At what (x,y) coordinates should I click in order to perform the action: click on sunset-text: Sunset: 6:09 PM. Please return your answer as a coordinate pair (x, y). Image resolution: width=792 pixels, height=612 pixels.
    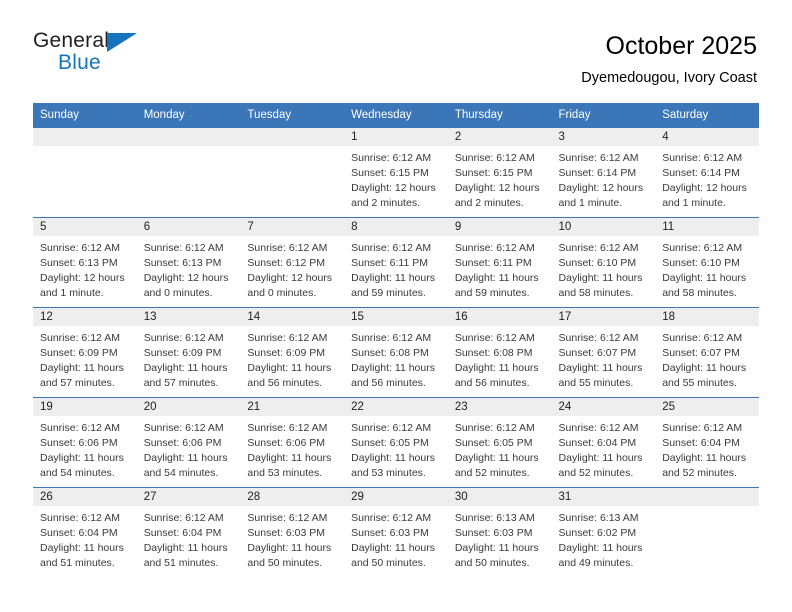
    Looking at the image, I should click on (286, 352).